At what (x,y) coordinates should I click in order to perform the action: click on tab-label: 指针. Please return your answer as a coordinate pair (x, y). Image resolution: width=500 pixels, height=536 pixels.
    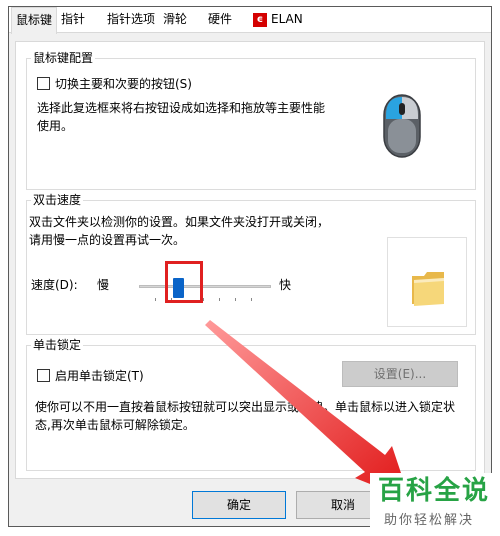
    Looking at the image, I should click on (73, 19).